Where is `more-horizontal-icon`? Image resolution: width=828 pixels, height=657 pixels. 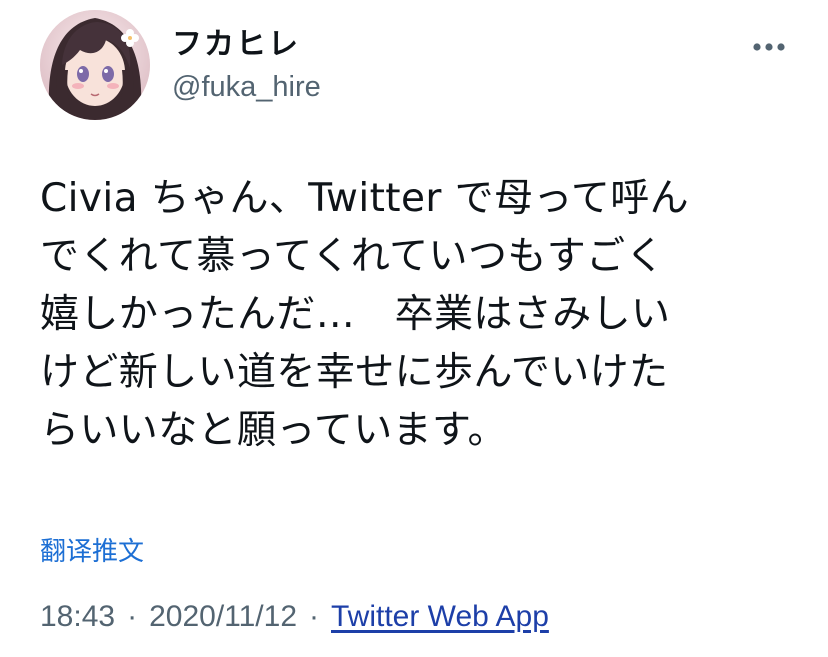
more-horizontal-icon is located at coordinates (769, 46).